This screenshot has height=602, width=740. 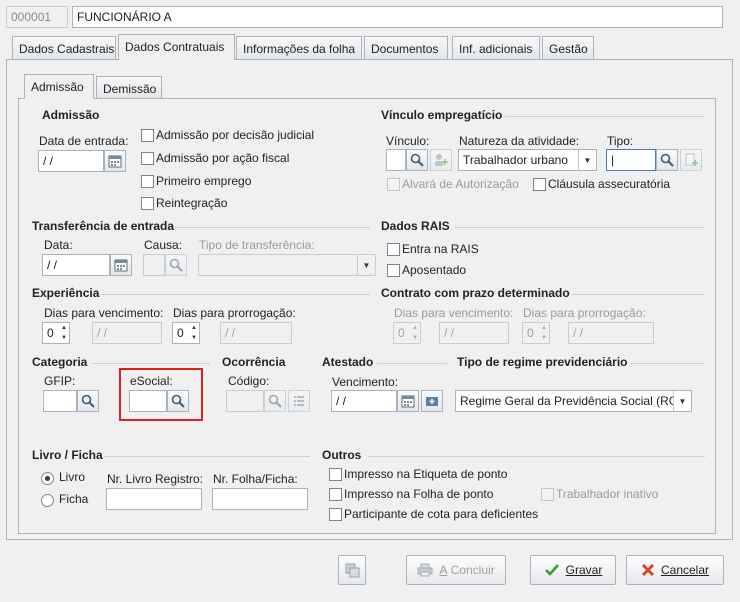 What do you see at coordinates (691, 160) in the screenshot?
I see `tipo-add-button` at bounding box center [691, 160].